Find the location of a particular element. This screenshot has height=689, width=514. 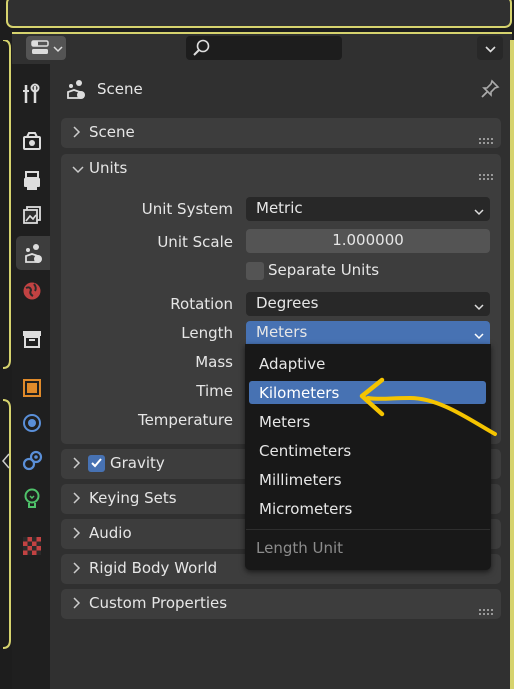

unit-scale-label: Unit Scale is located at coordinates (195, 242).